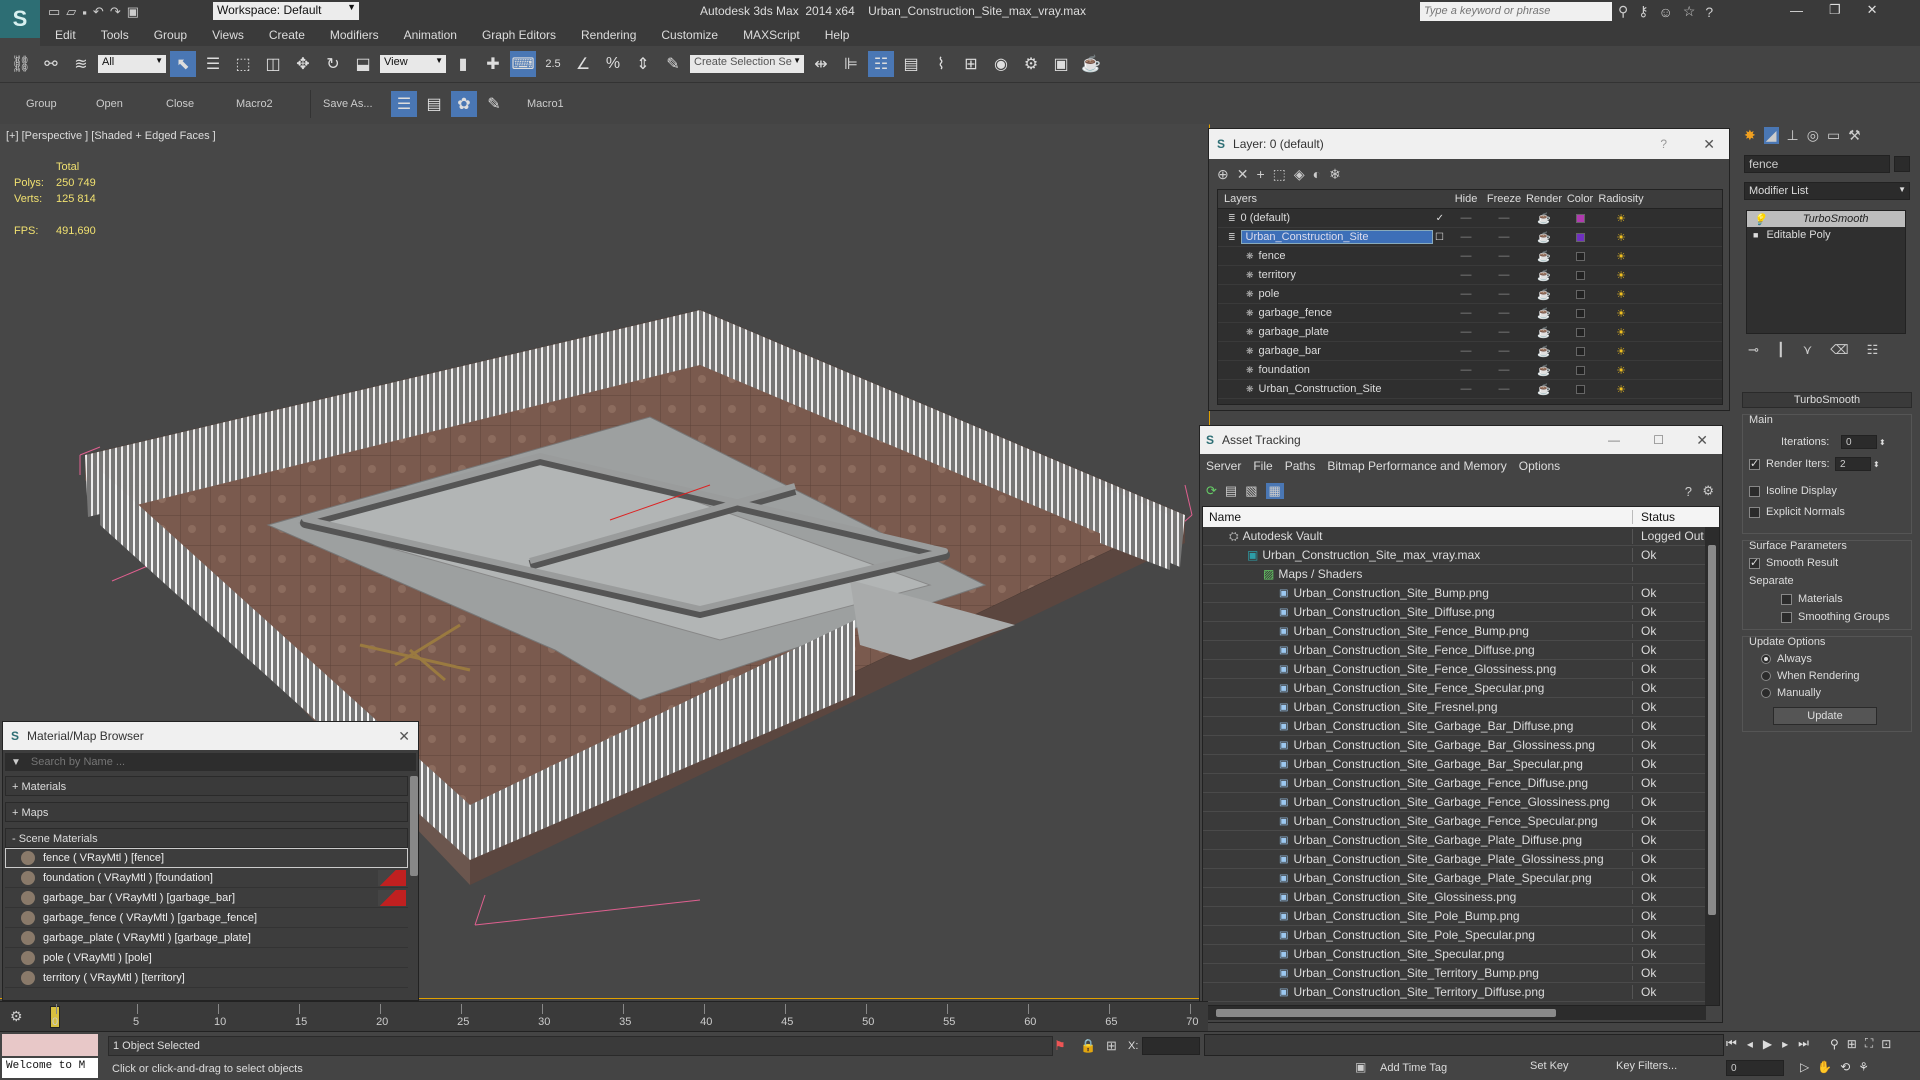 This screenshot has height=1080, width=1920. Describe the element at coordinates (1621, 199) in the screenshot. I see `column-radiosity: Radiosity` at that location.